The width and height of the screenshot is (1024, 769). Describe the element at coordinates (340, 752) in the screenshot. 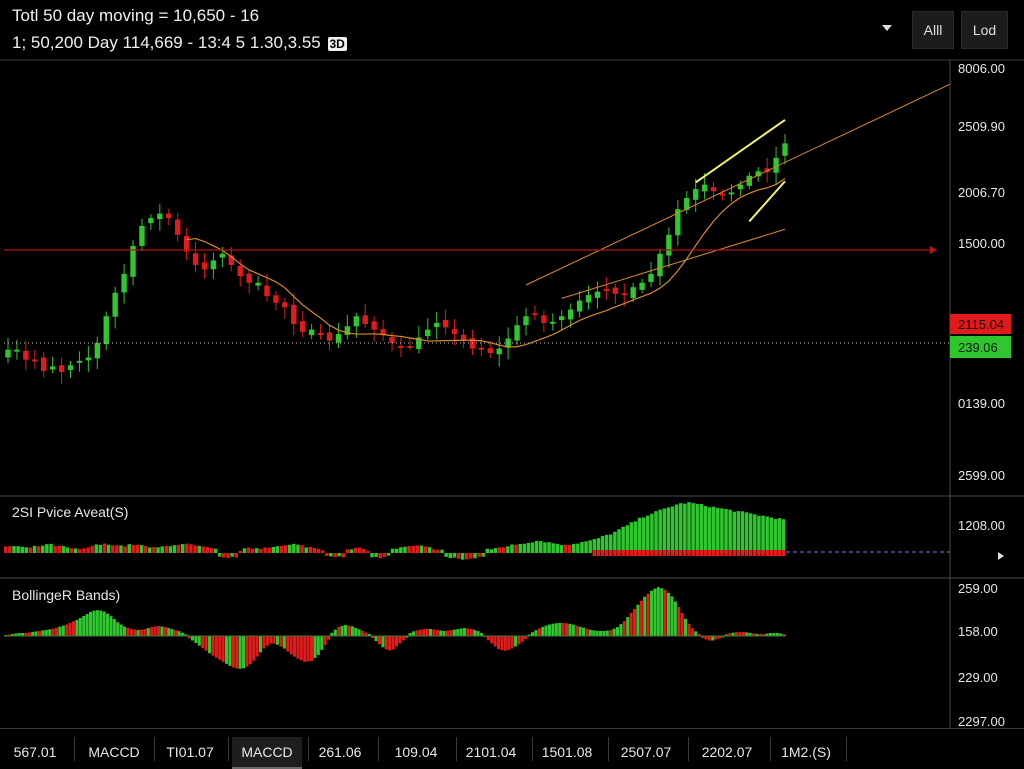

I see `footer-tab-4: 261.06` at that location.